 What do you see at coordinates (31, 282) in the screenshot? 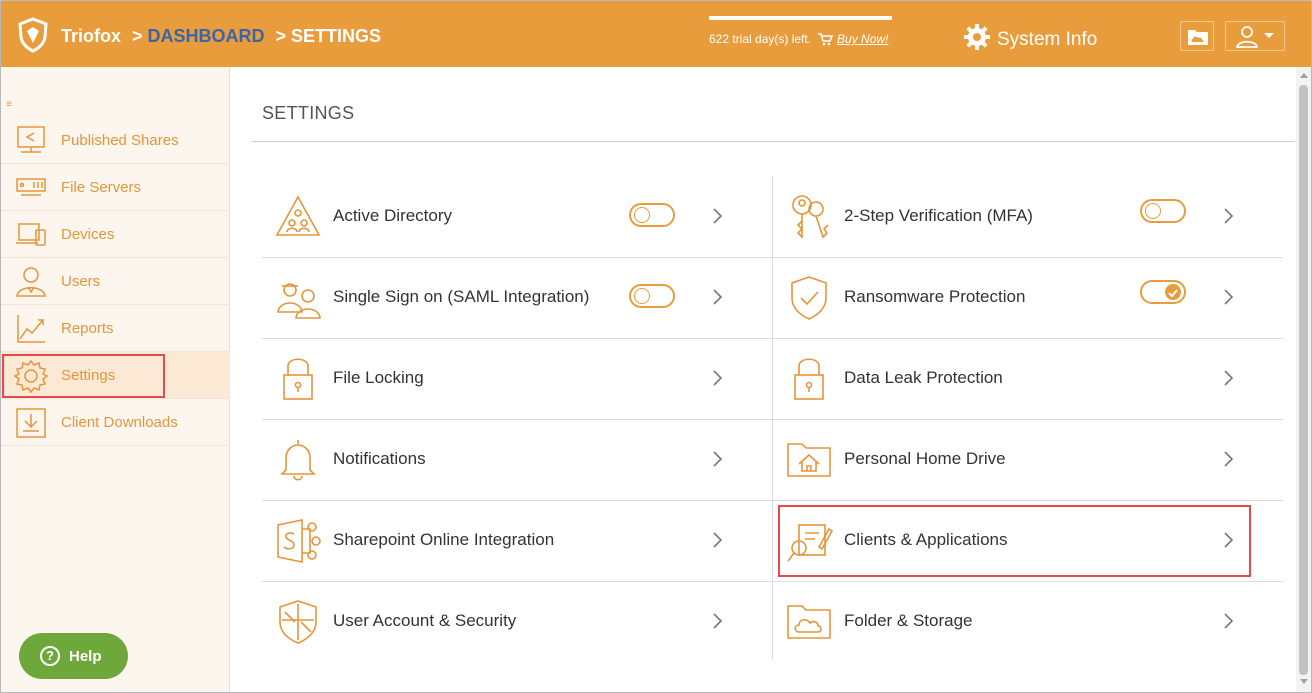
I see `users-icon` at bounding box center [31, 282].